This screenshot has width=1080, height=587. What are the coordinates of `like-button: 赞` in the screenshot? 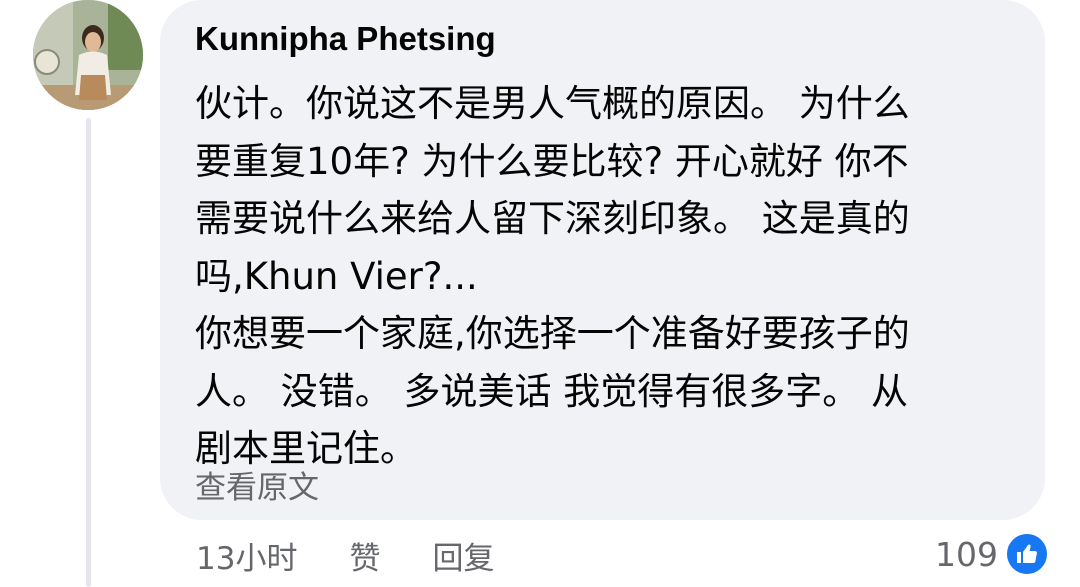 It's located at (364, 555).